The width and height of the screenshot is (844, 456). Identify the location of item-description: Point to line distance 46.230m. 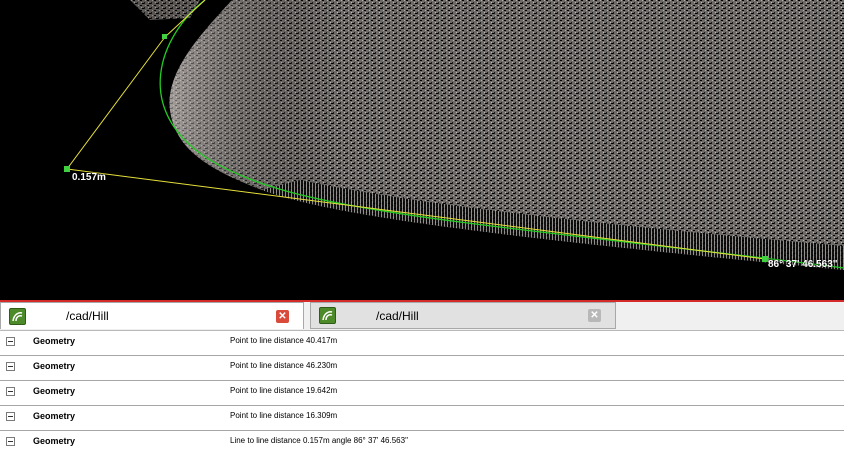
(284, 365).